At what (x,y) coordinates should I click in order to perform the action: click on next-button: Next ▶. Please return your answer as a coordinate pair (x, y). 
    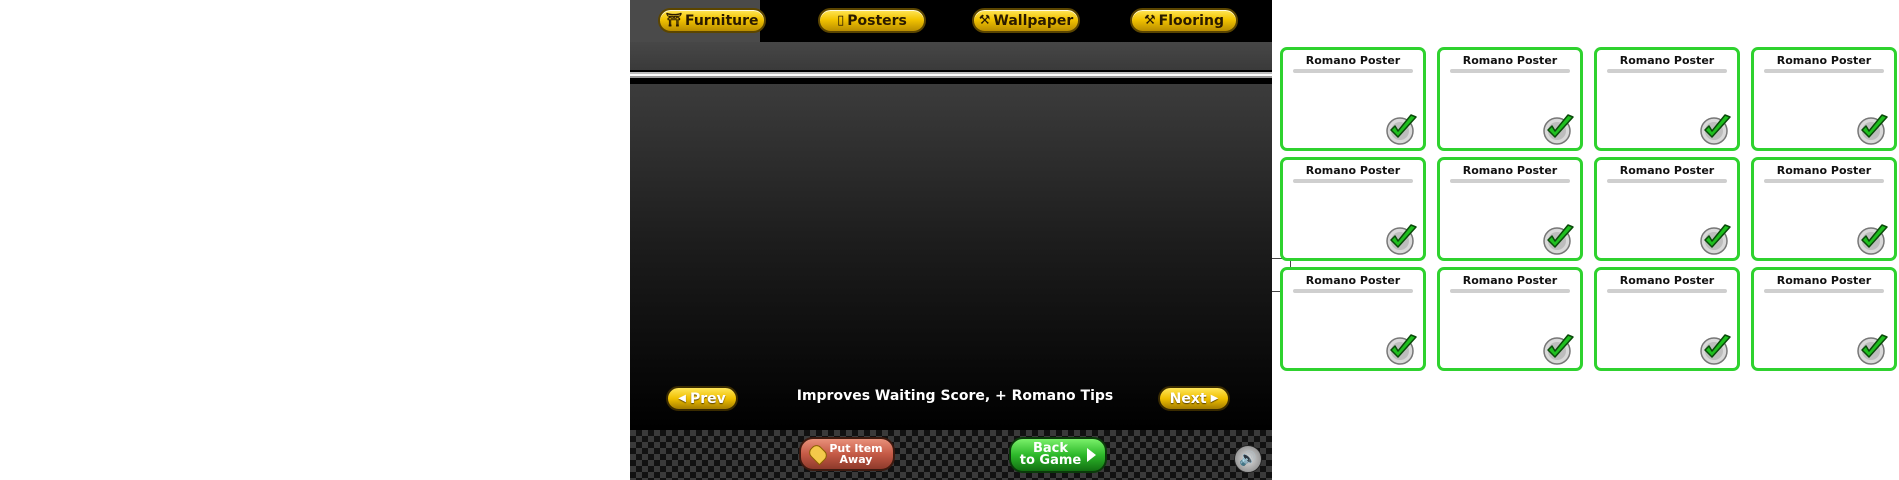
    Looking at the image, I should click on (1194, 398).